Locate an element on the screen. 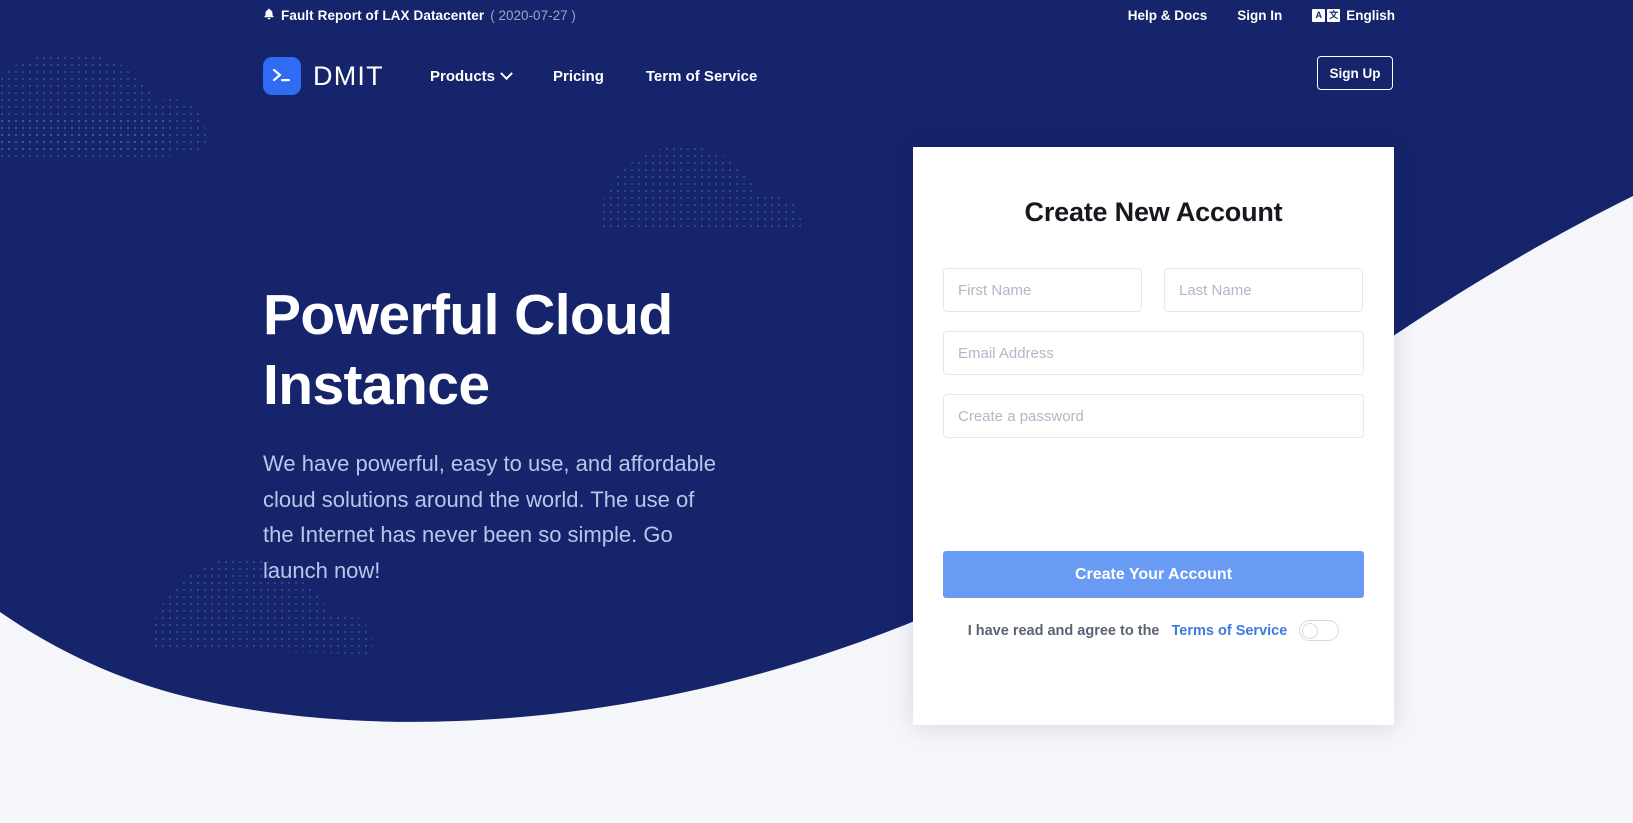 This screenshot has height=823, width=1633. primary-nav-links: Products Pricing Term of Service is located at coordinates (593, 76).